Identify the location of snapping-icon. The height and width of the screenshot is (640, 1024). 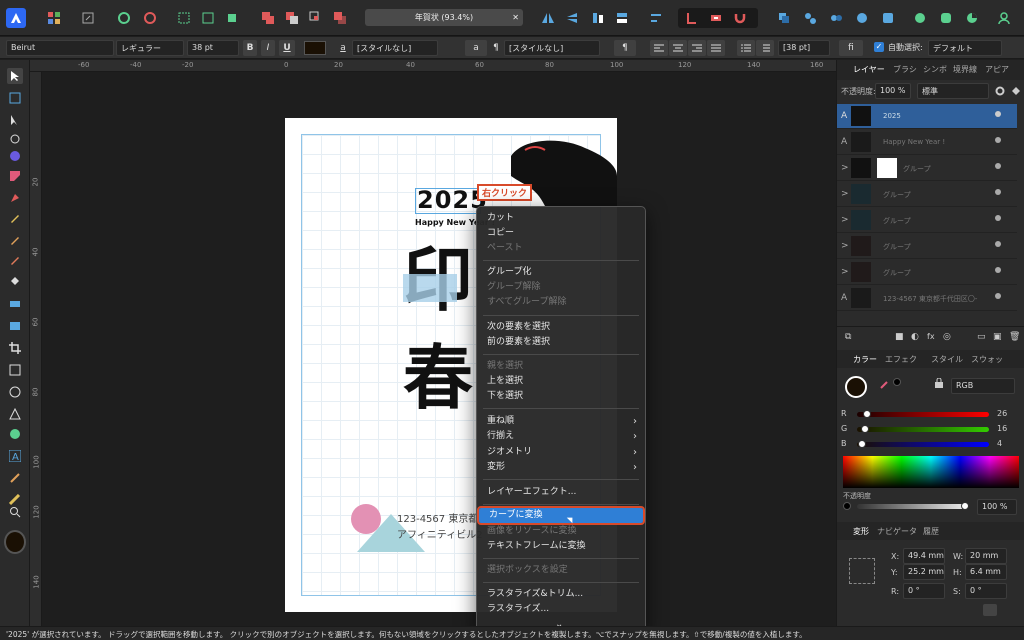
(150, 18).